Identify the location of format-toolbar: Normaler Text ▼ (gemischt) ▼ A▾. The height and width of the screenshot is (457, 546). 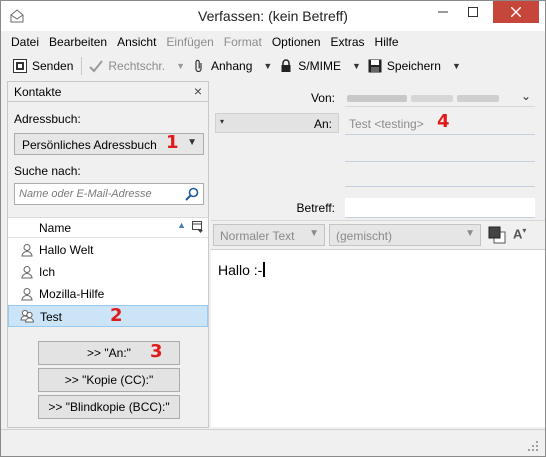
(378, 234).